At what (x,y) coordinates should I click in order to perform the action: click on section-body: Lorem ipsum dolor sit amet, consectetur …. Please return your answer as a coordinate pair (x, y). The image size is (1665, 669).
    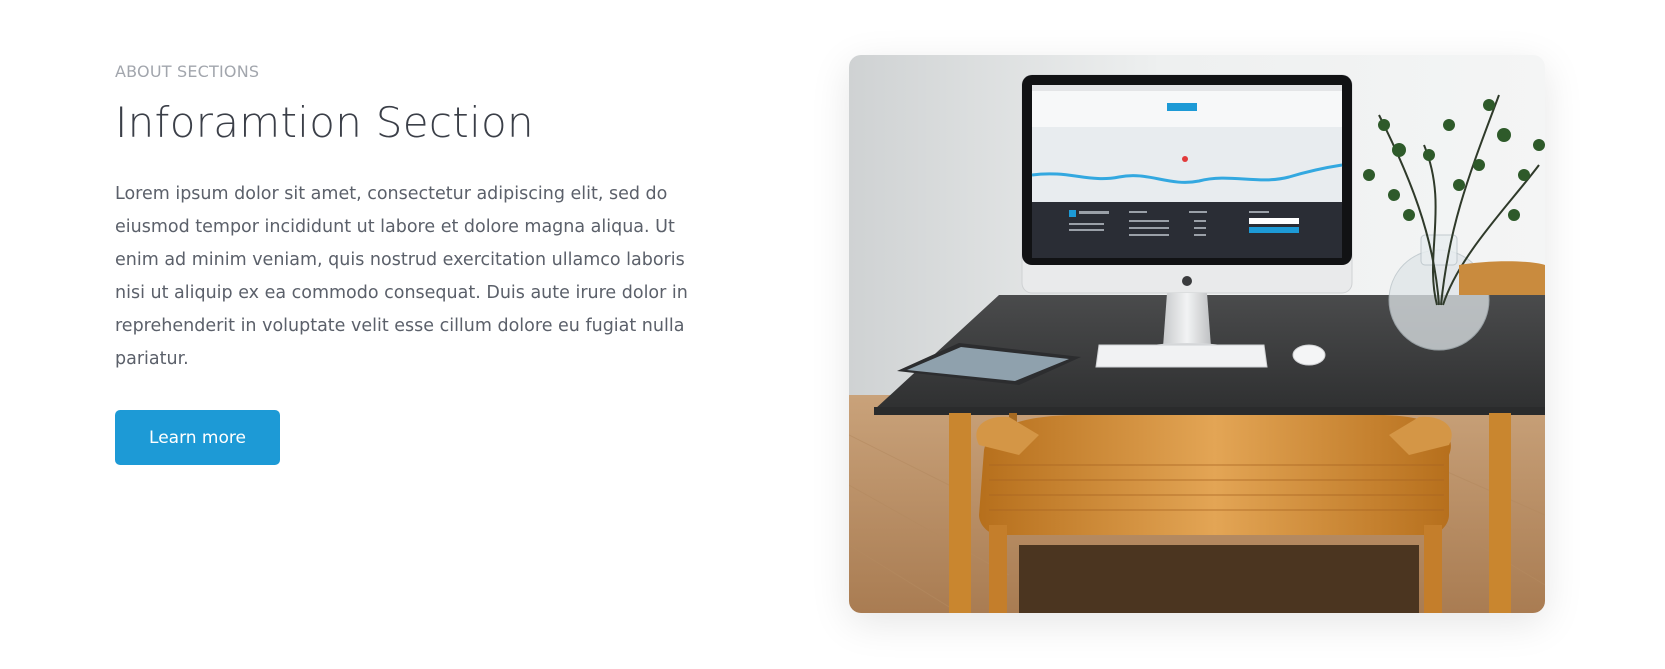
    Looking at the image, I should click on (401, 276).